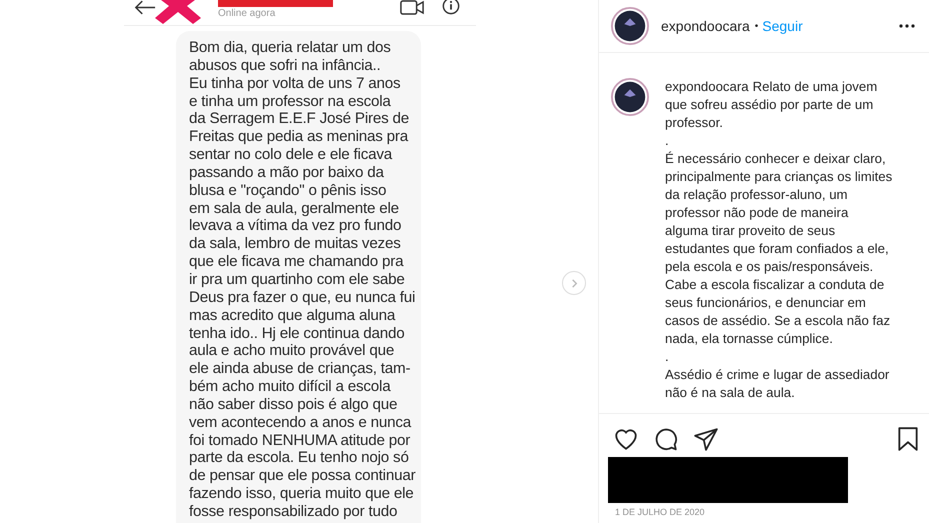  I want to click on message-line: vem acontecendo a anos e nunca, so click(300, 423).